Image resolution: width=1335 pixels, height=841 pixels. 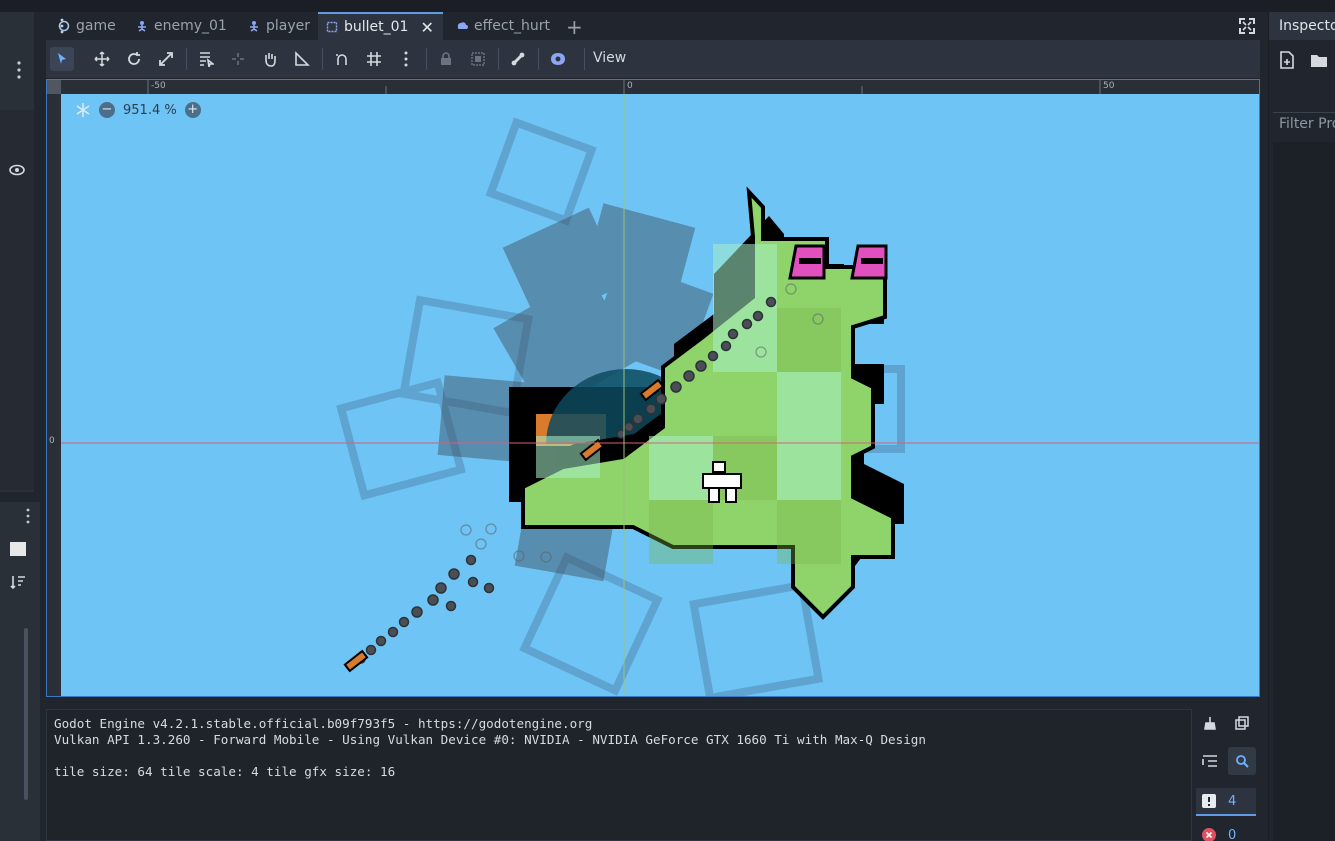 What do you see at coordinates (18, 549) in the screenshot?
I see `thumbnail-view-icon` at bounding box center [18, 549].